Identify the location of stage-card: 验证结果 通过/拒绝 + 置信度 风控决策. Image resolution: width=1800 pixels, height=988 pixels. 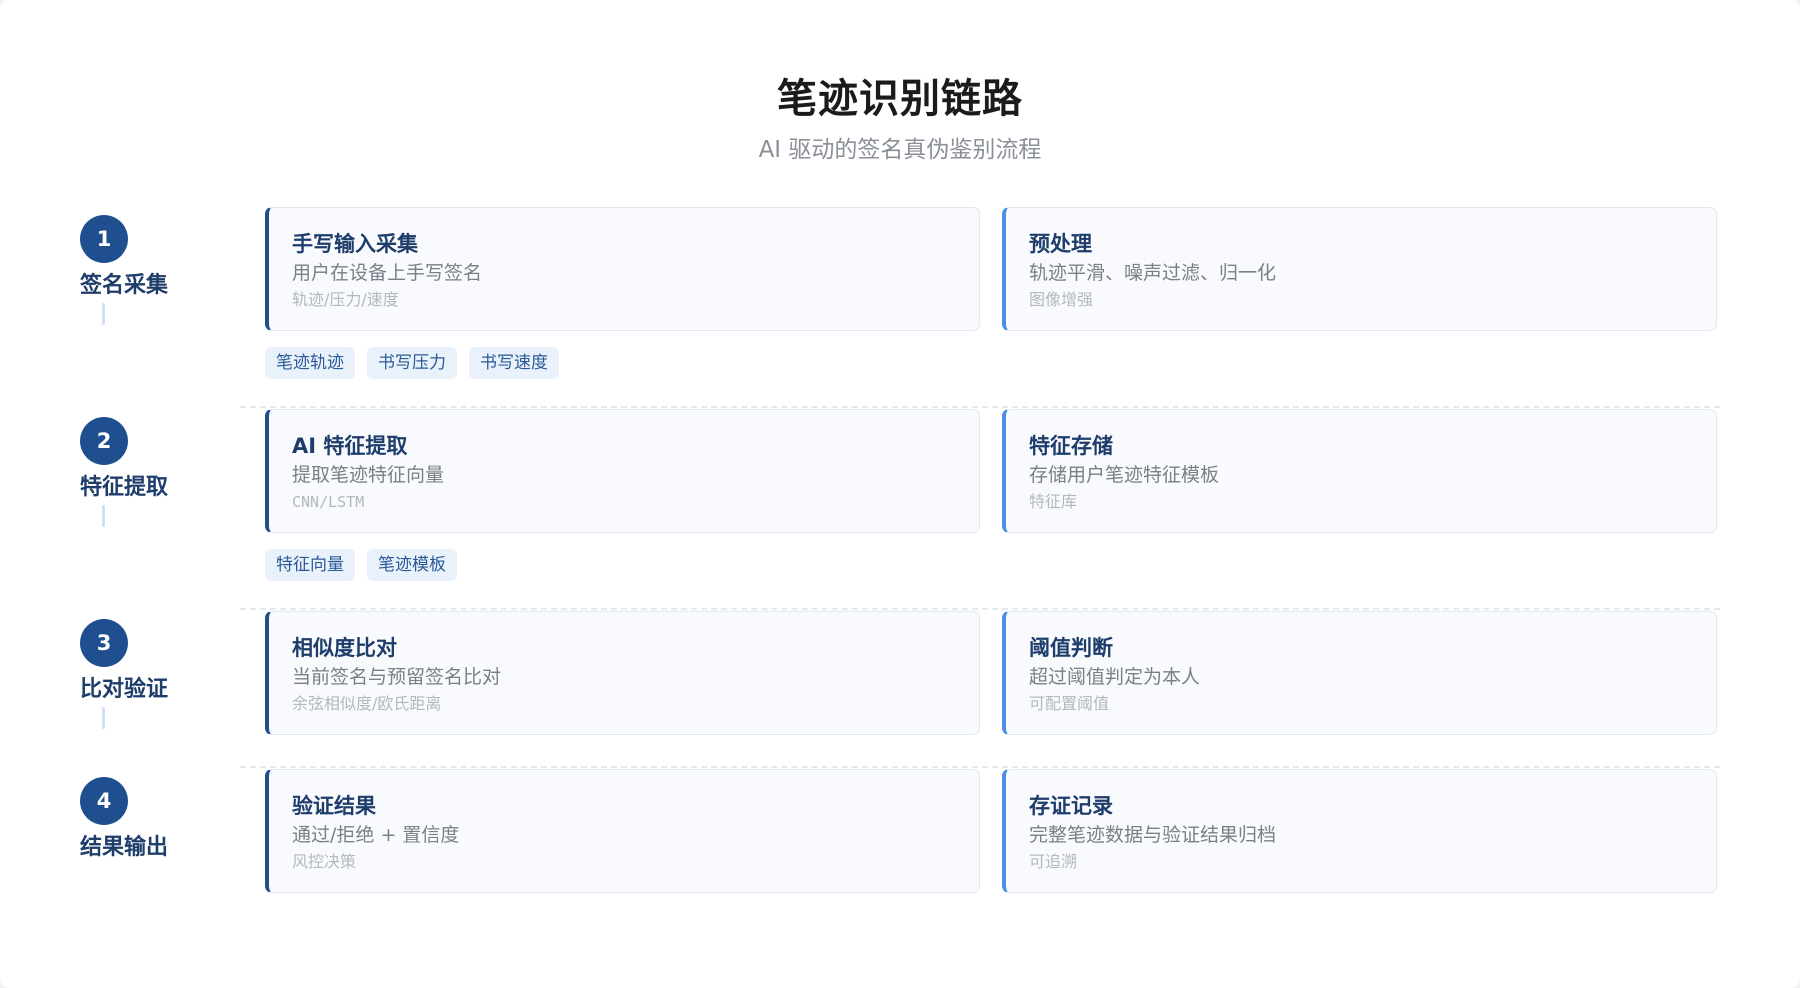
(622, 831).